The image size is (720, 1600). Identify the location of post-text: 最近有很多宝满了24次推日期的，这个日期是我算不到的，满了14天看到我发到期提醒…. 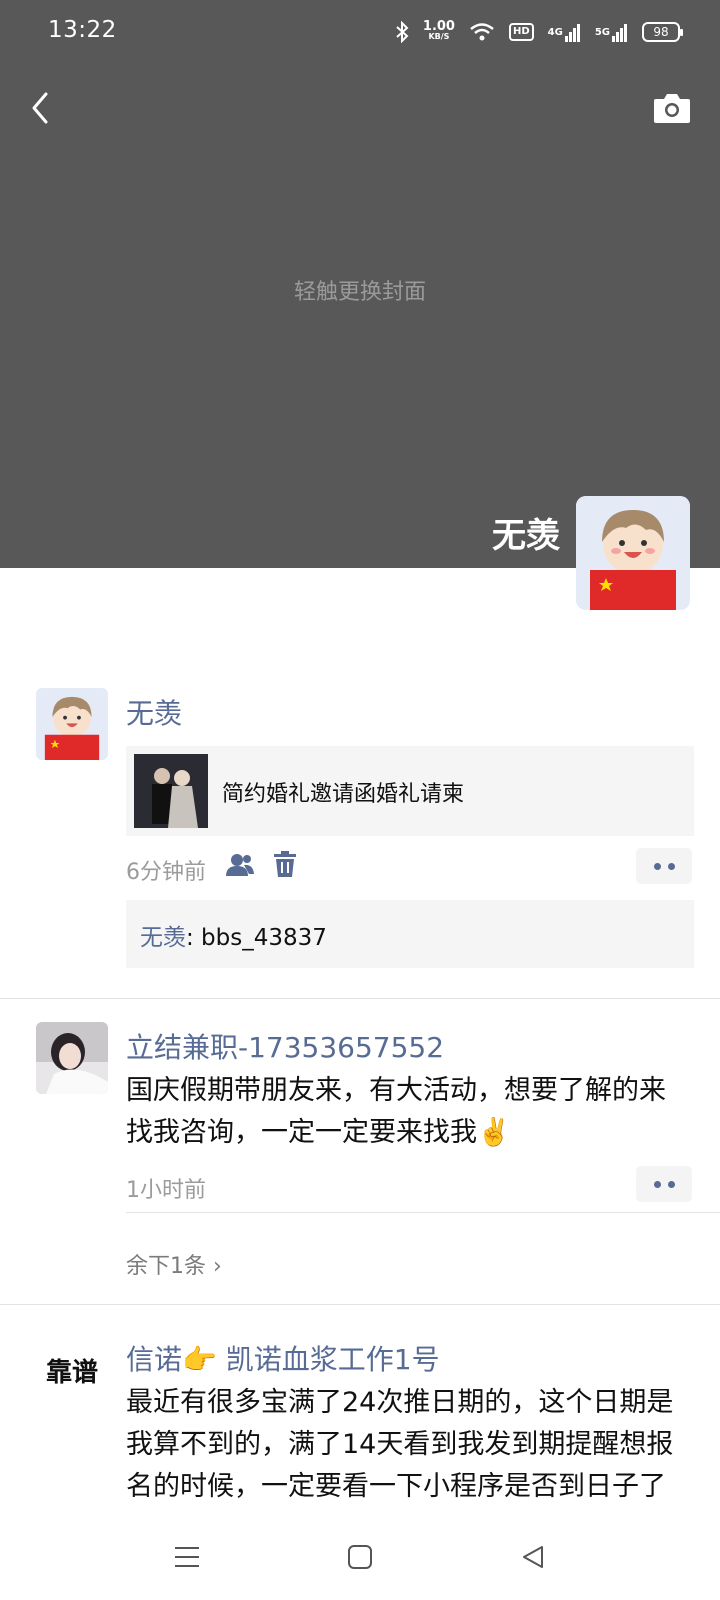
(400, 1450).